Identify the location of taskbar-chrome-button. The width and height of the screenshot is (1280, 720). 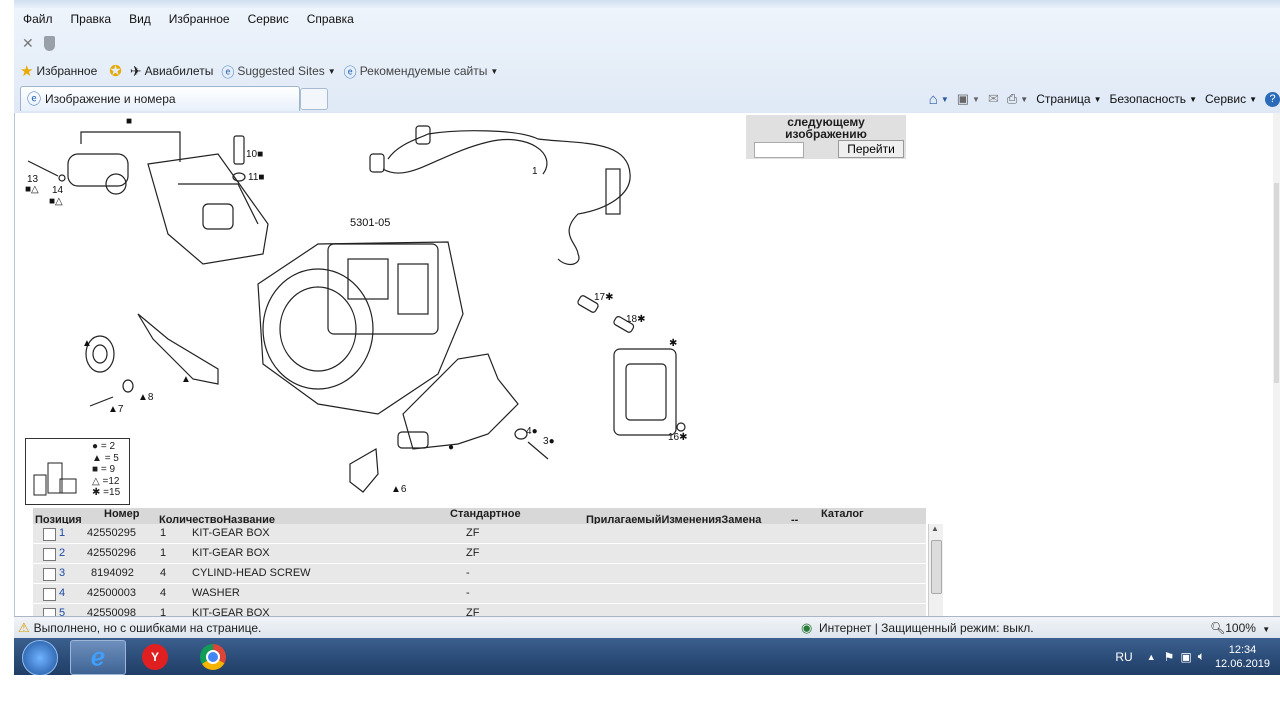
(213, 656).